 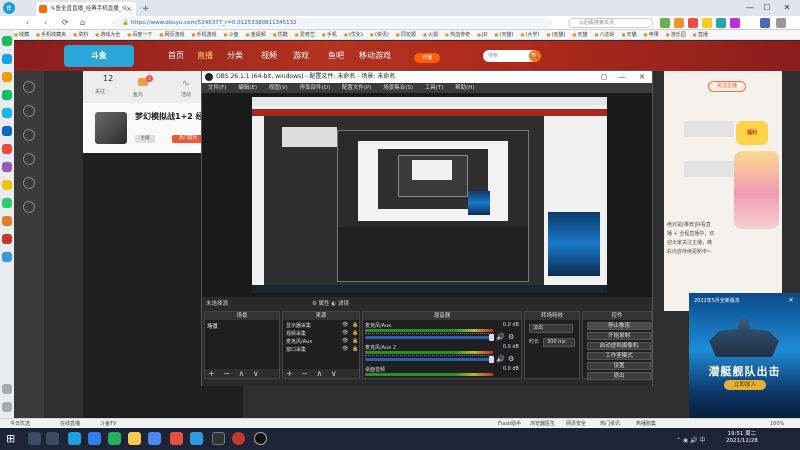 I want to click on studio-mode-button: 工作室模式, so click(x=619, y=356).